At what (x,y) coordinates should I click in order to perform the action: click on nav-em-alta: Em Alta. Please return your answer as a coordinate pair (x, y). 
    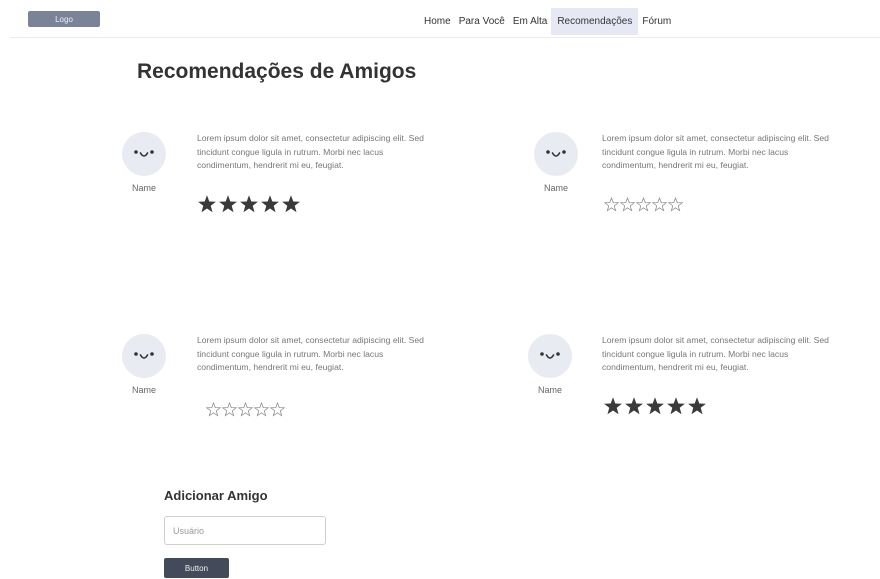
    Looking at the image, I should click on (530, 21).